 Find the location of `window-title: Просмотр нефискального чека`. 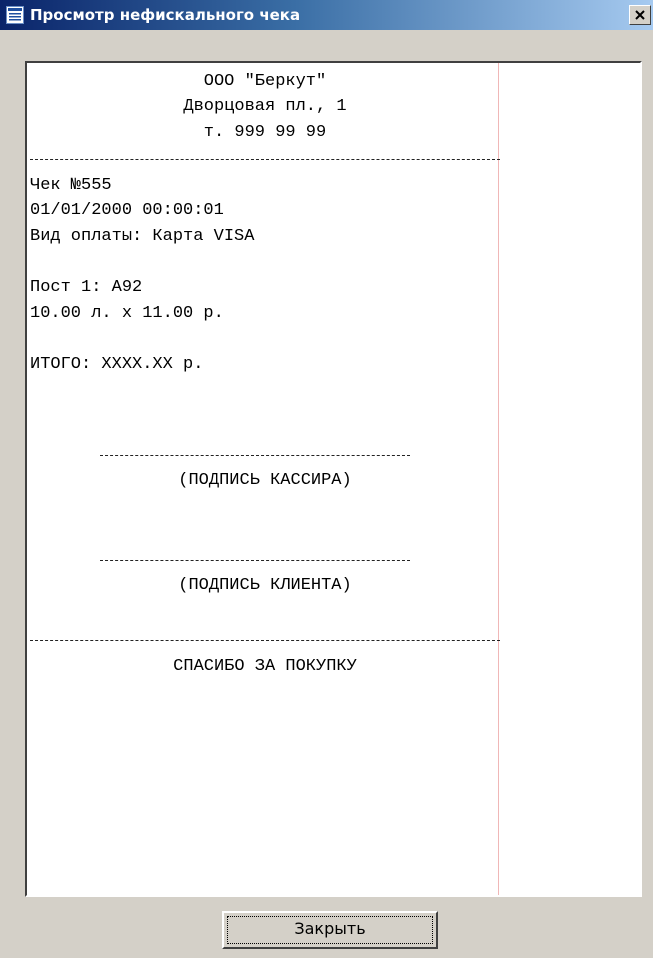

window-title: Просмотр нефискального чека is located at coordinates (165, 15).